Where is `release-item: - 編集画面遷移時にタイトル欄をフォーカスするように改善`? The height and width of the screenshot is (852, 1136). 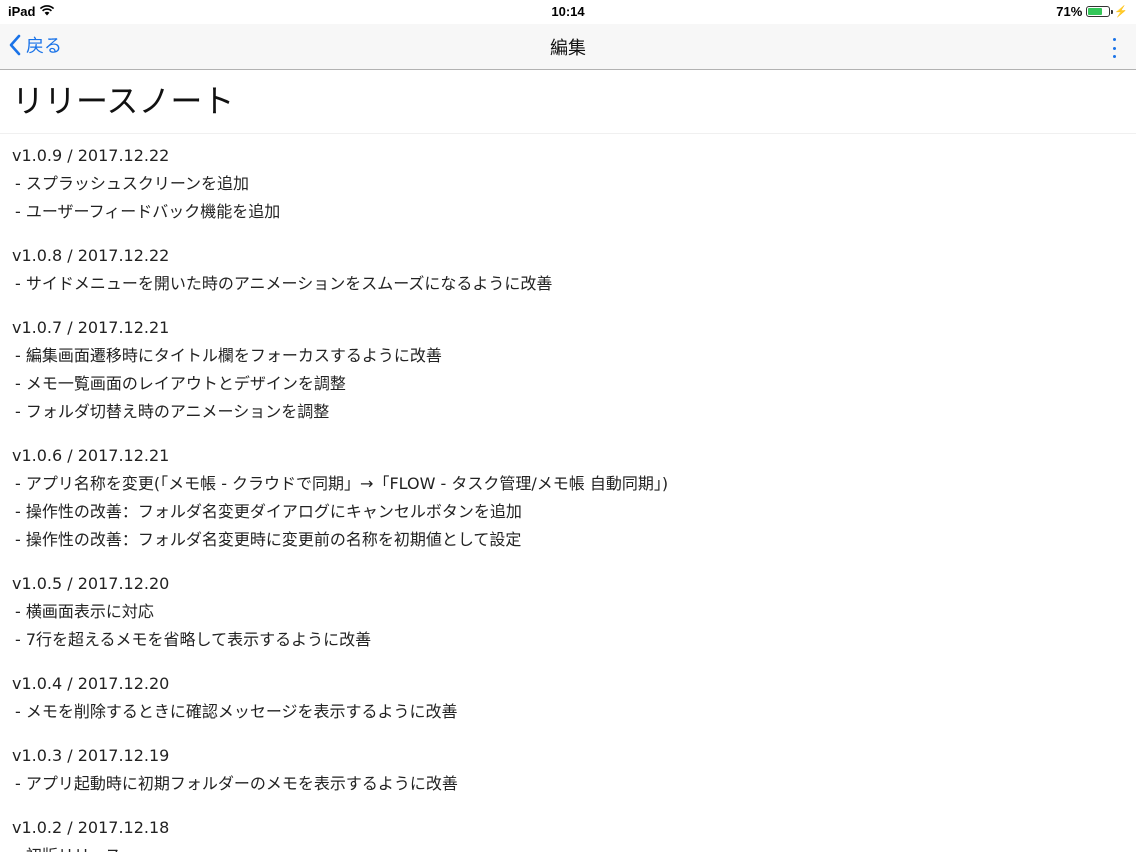
release-item: - 編集画面遷移時にタイトル欄をフォーカスするように改善 is located at coordinates (228, 355).